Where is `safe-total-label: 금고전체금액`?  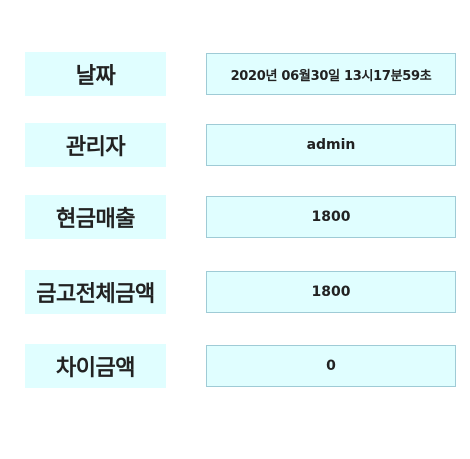
safe-total-label: 금고전체금액 is located at coordinates (95, 292).